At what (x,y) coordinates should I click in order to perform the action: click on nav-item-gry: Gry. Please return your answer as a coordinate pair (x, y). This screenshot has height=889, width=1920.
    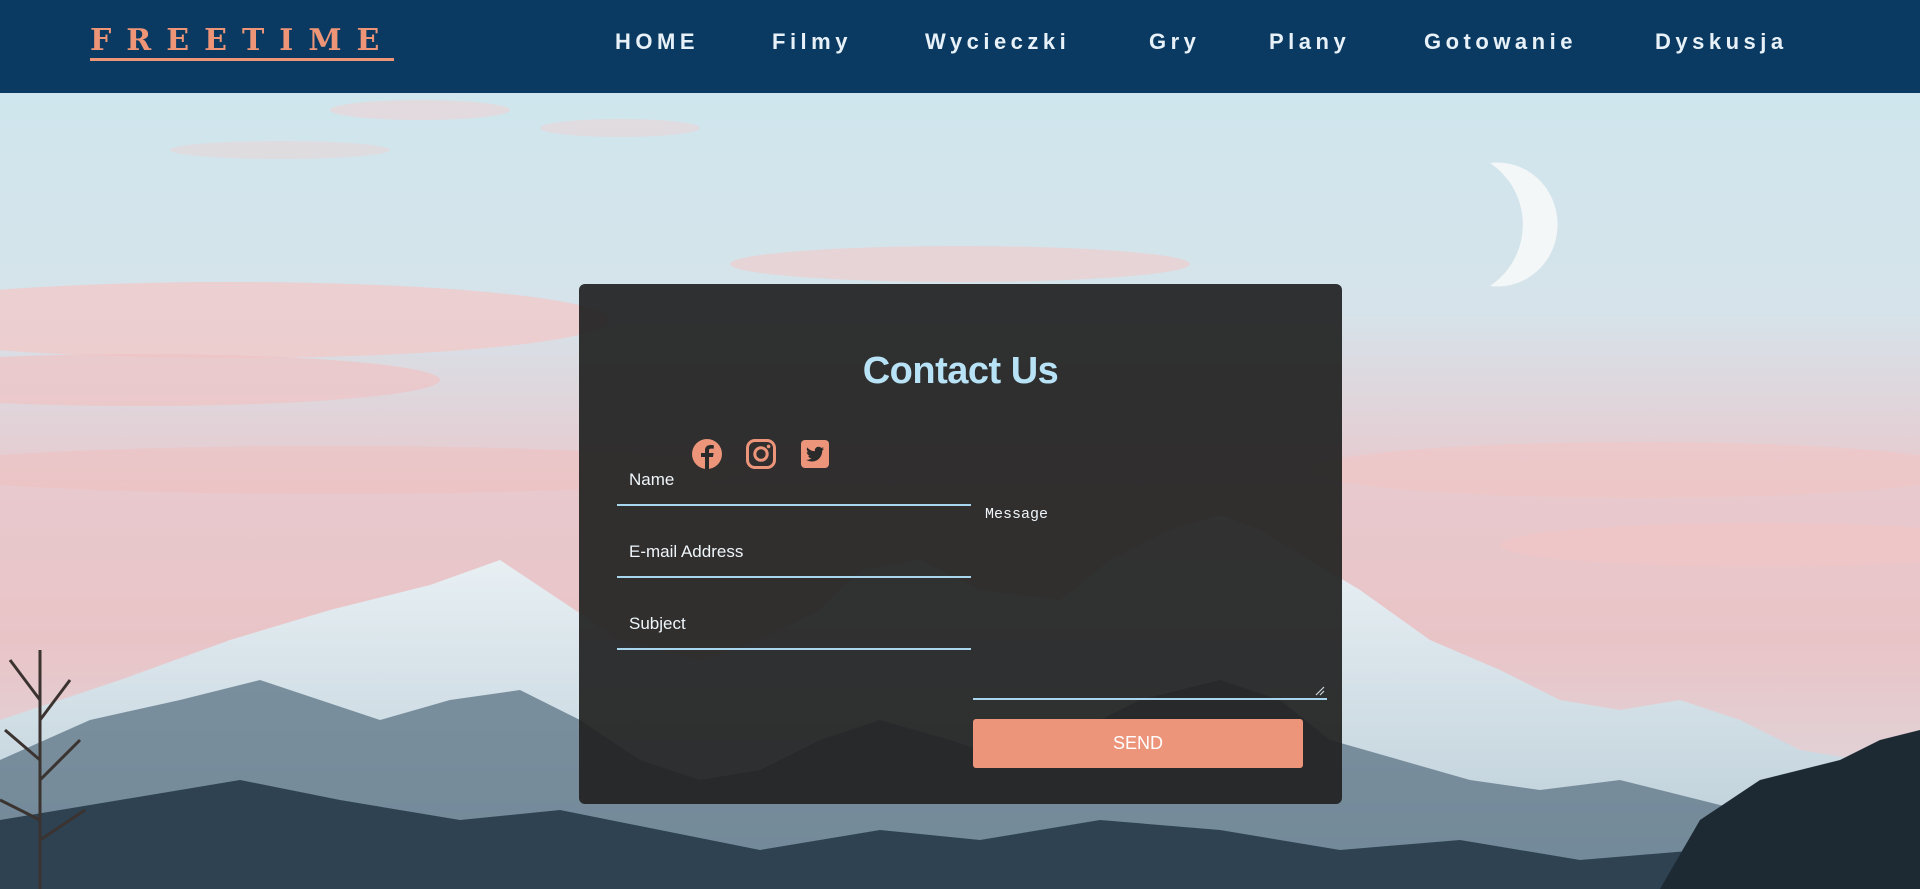
    Looking at the image, I should click on (1174, 42).